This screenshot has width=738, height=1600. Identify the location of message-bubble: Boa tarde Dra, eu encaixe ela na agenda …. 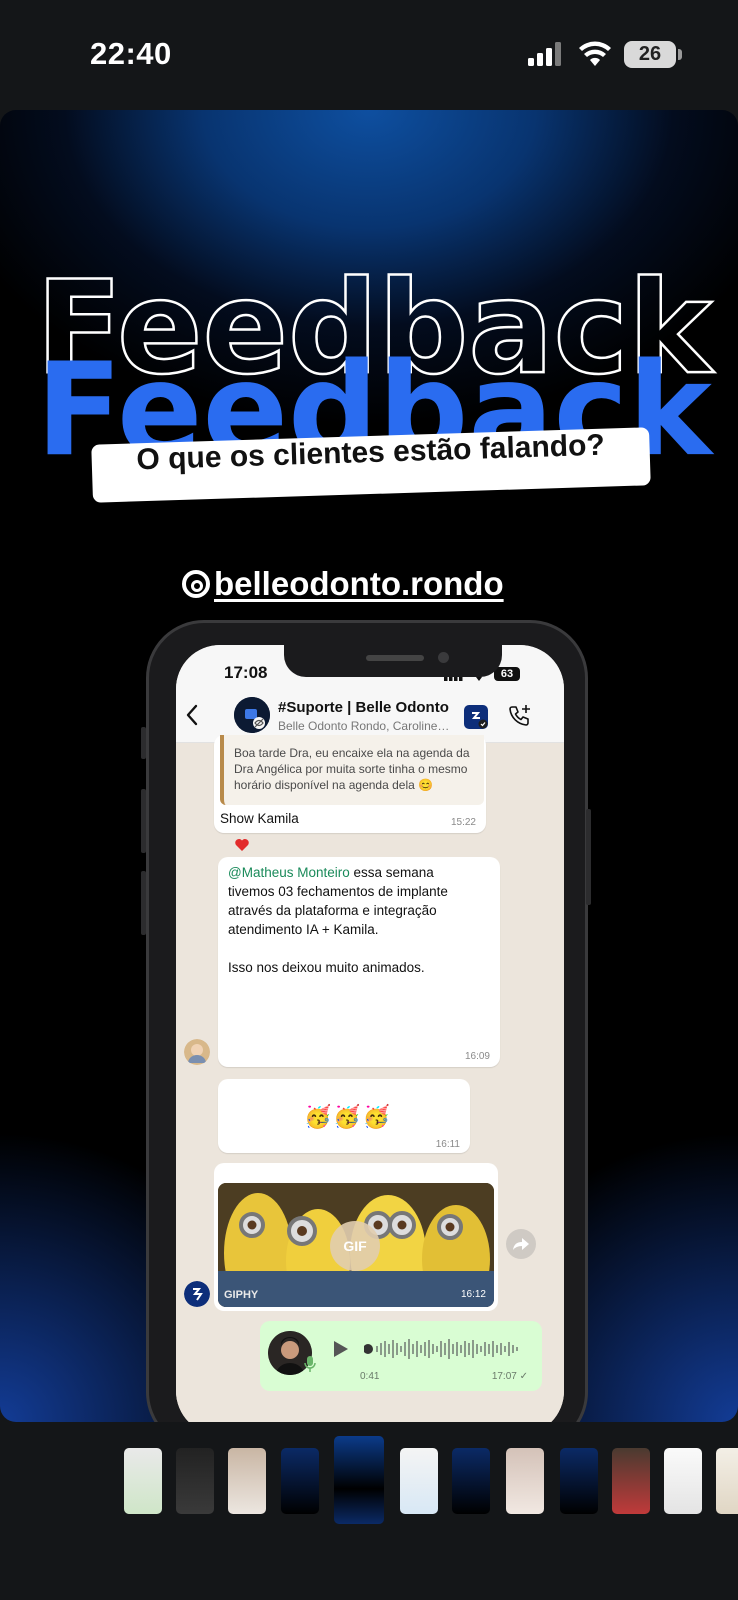
(350, 784).